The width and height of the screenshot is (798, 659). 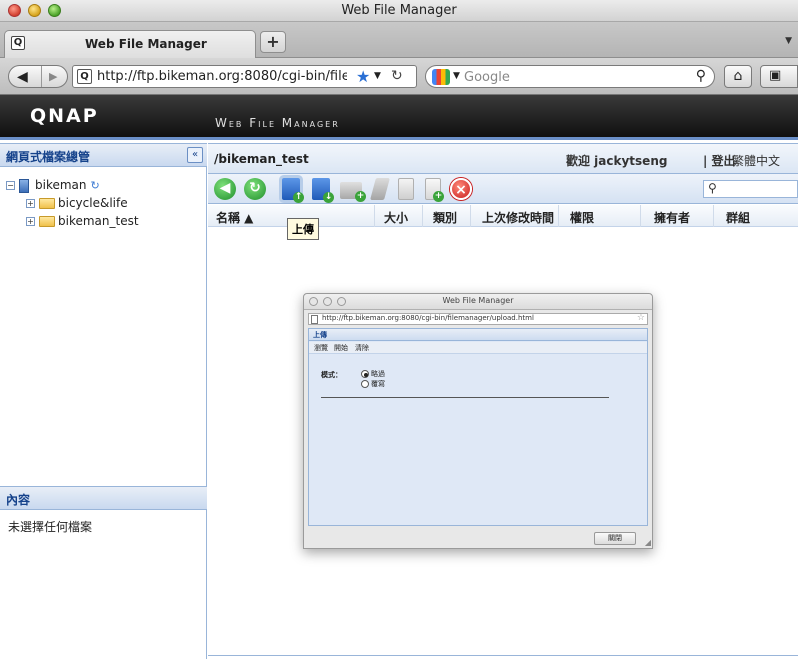 What do you see at coordinates (261, 159) in the screenshot?
I see `current-path: /bikeman_test` at bounding box center [261, 159].